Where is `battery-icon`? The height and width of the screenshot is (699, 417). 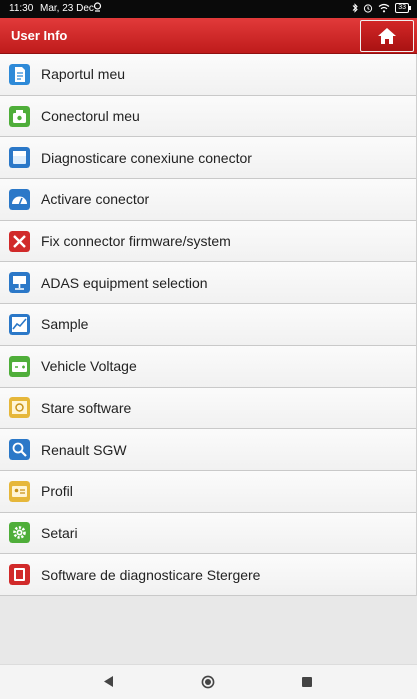
battery-icon is located at coordinates (19, 366).